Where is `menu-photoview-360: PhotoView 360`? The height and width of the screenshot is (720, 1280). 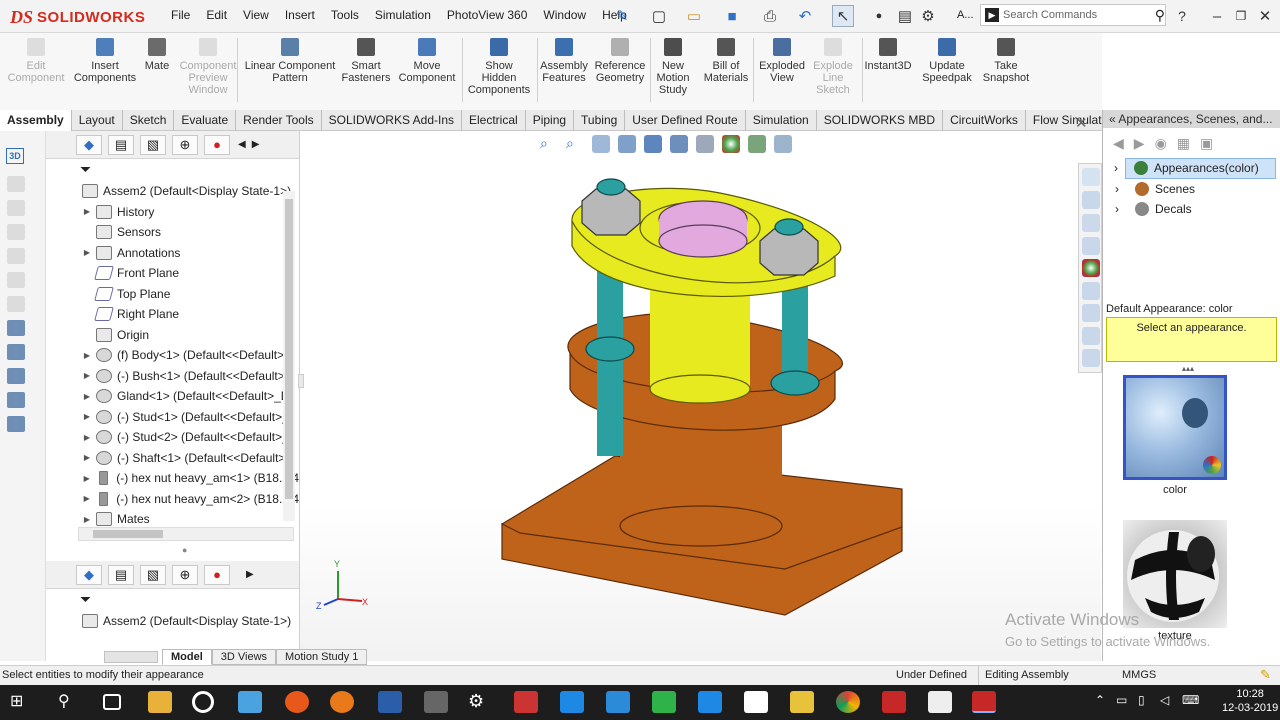
menu-photoview-360: PhotoView 360 is located at coordinates (487, 15).